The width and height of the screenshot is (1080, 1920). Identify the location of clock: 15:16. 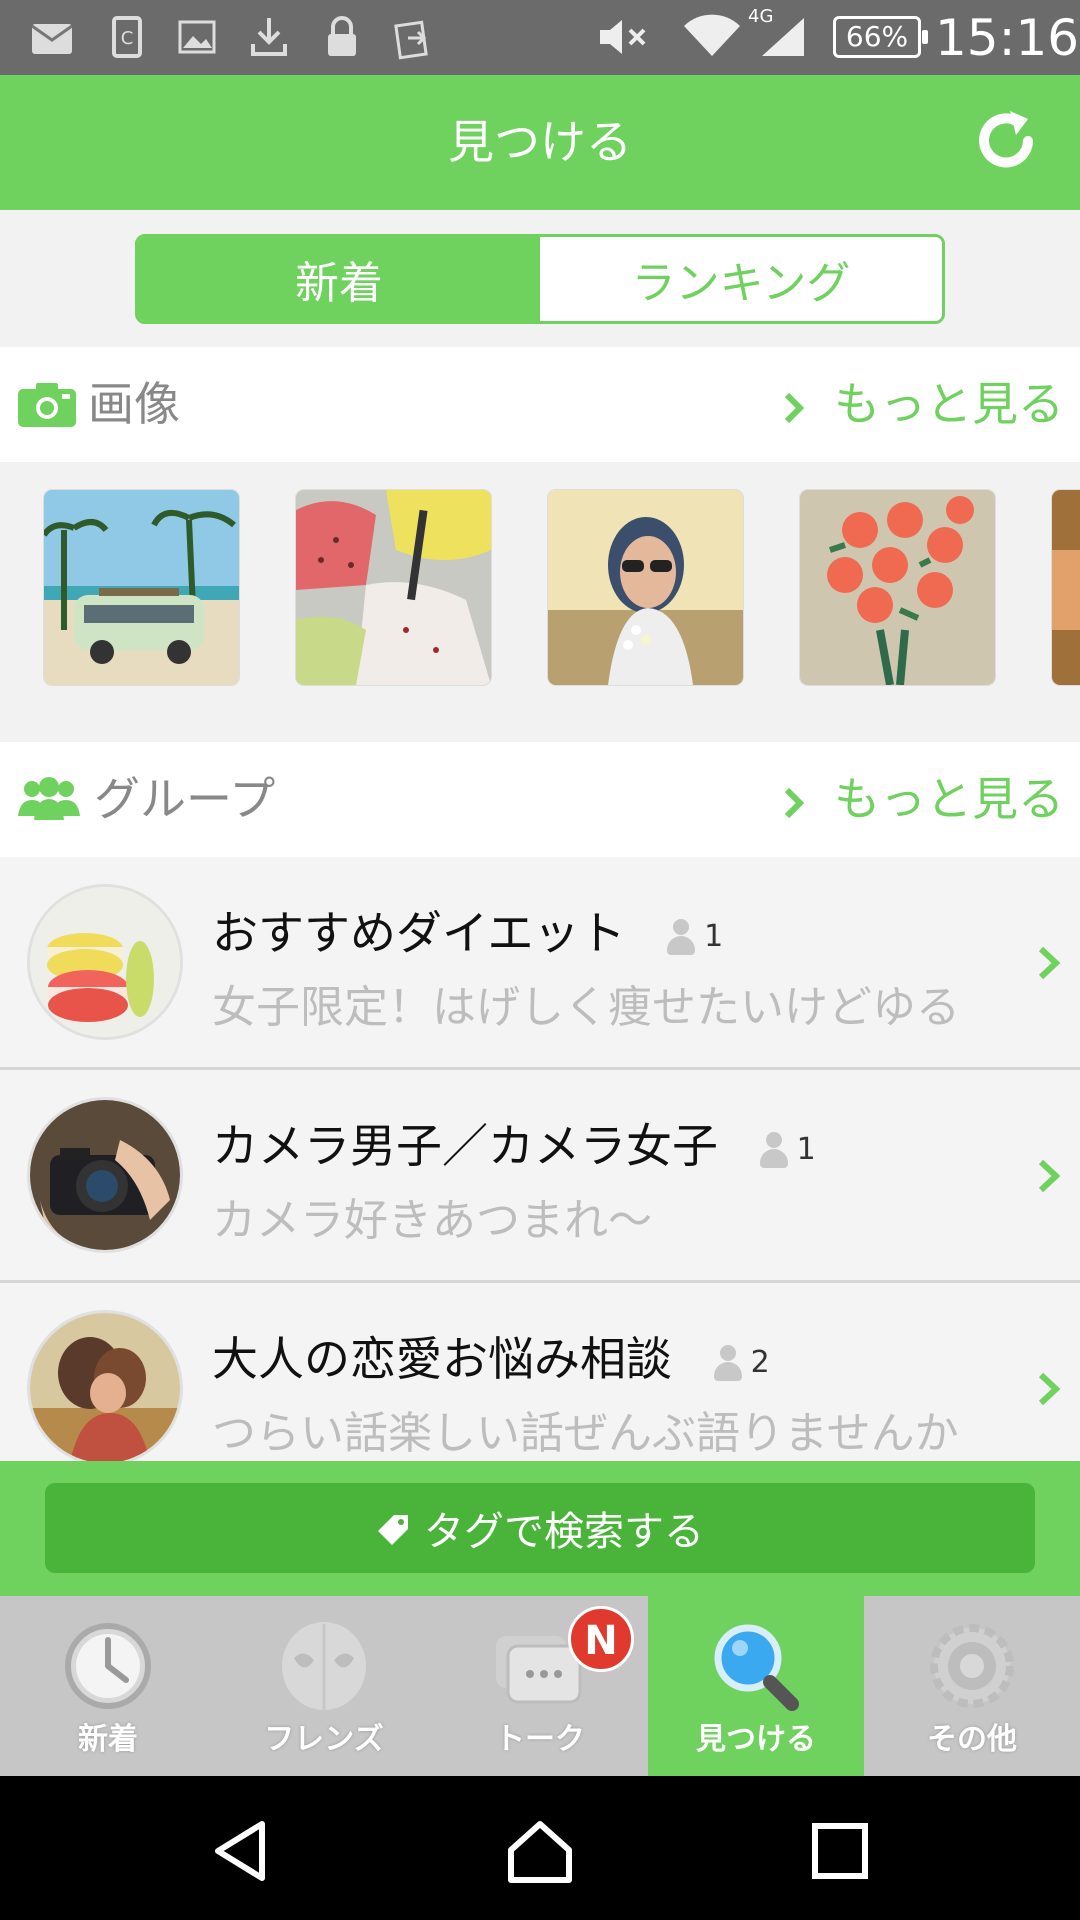
(1007, 38).